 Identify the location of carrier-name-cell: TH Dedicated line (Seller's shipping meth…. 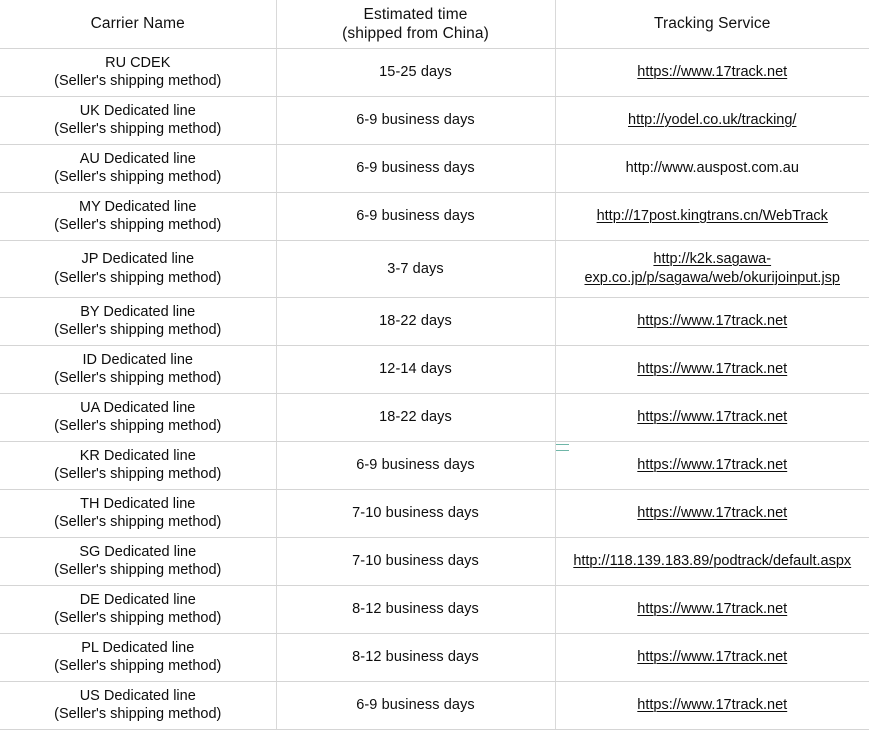
(138, 513).